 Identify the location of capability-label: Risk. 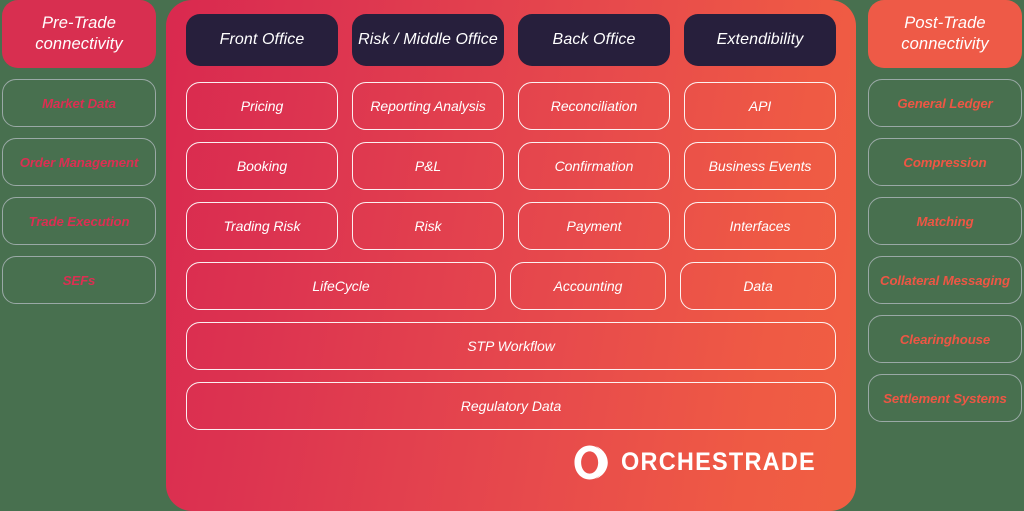
(428, 226).